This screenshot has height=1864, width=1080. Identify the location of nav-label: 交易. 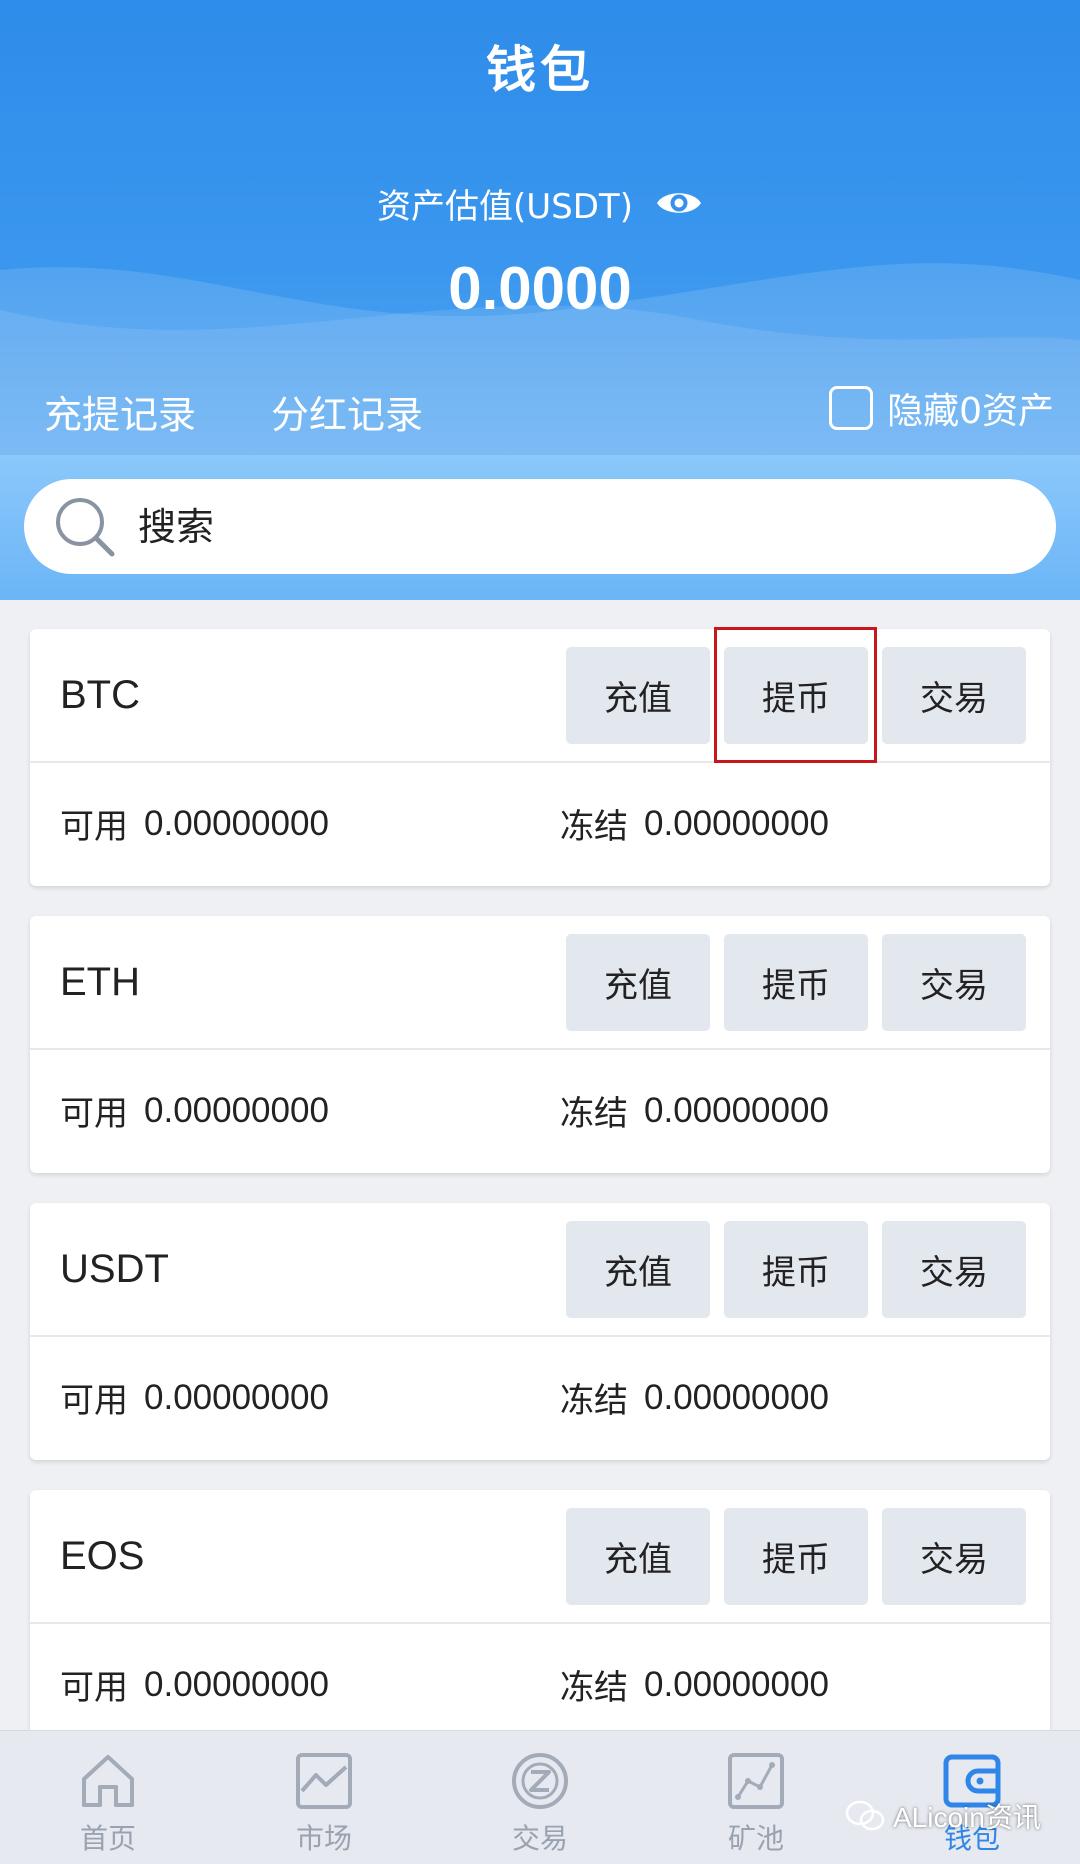
(539, 1838).